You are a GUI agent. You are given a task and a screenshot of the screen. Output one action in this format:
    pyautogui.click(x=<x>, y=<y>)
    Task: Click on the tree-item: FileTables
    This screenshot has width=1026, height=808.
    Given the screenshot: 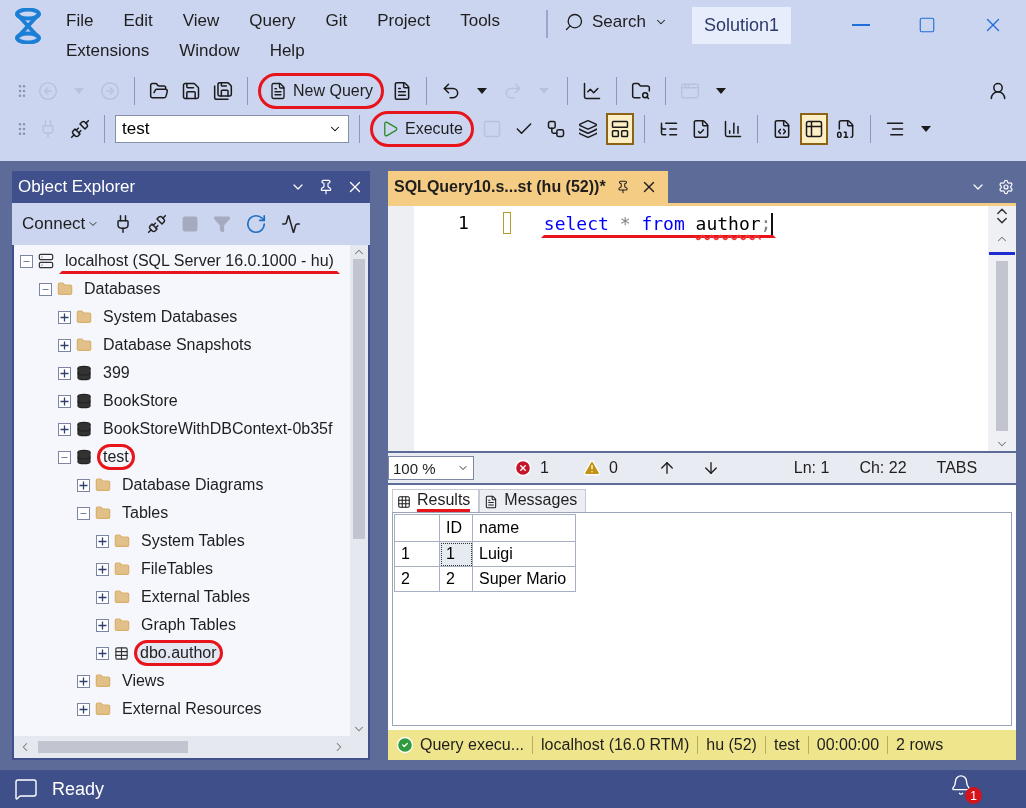 What is the action you would take?
    pyautogui.click(x=177, y=569)
    